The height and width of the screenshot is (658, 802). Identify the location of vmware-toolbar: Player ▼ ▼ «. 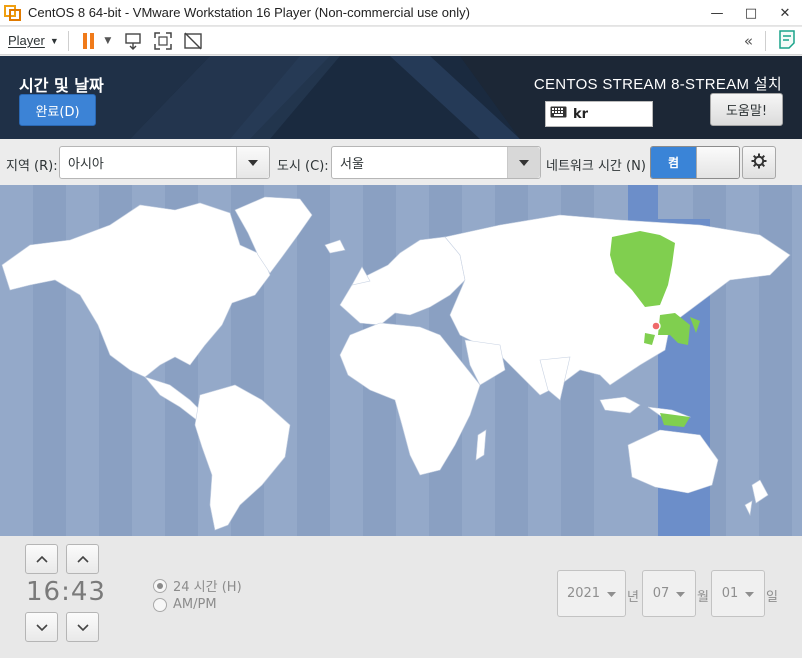
(401, 41).